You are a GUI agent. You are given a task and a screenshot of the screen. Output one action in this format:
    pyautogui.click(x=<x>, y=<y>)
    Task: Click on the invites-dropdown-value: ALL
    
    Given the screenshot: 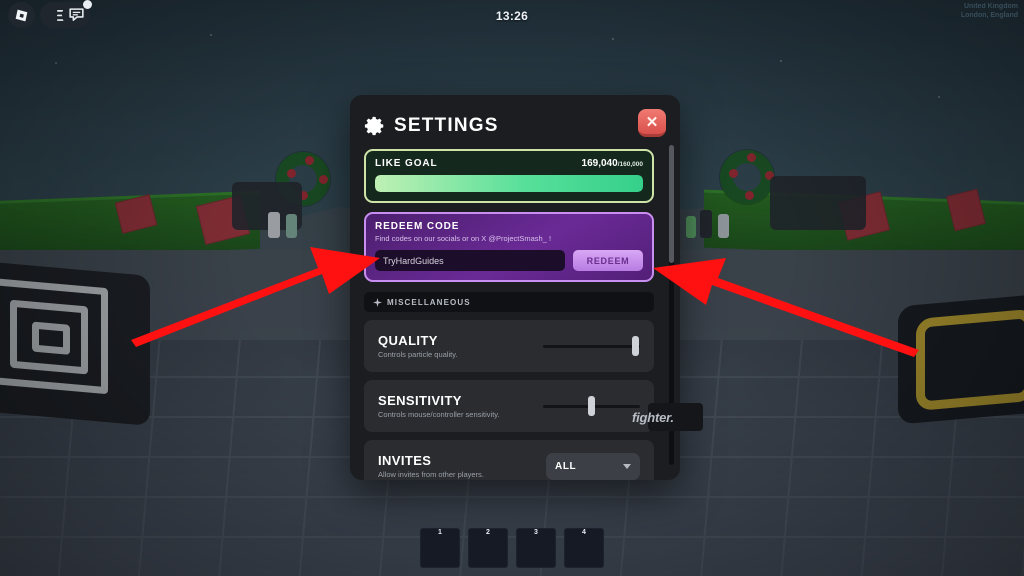 What is the action you would take?
    pyautogui.click(x=566, y=466)
    